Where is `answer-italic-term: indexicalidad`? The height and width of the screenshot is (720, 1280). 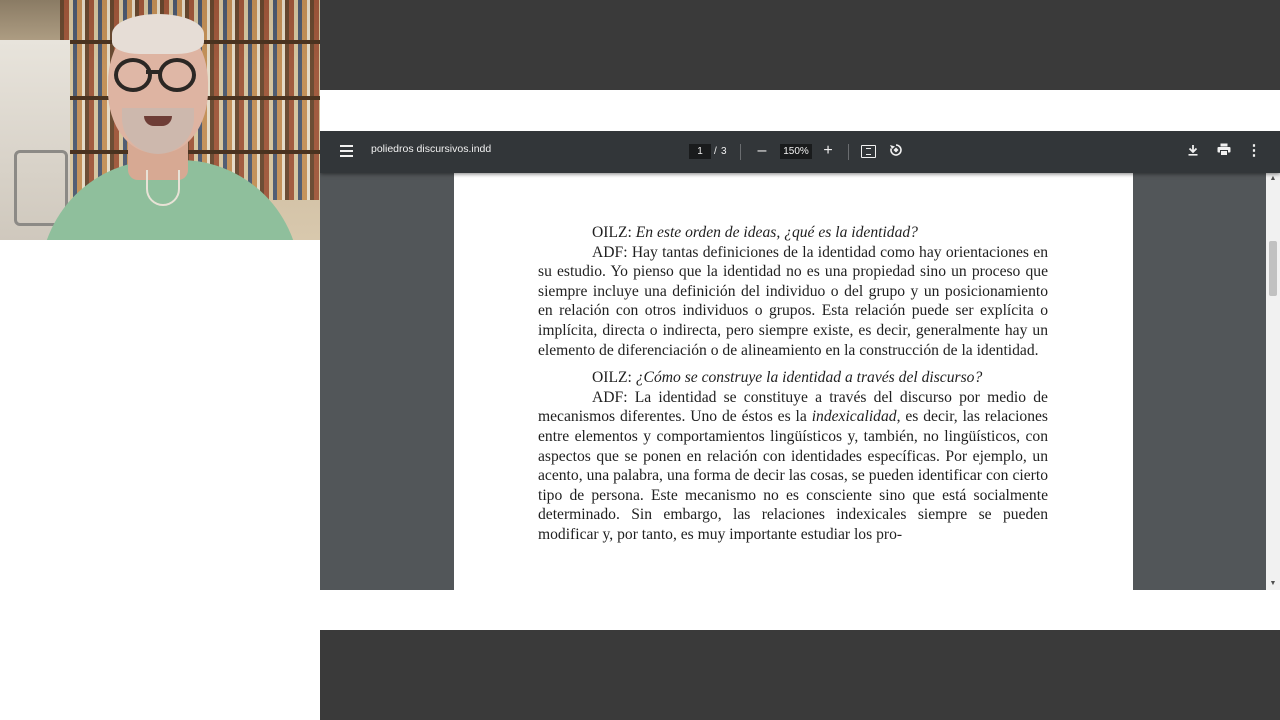 answer-italic-term: indexicalidad is located at coordinates (854, 417).